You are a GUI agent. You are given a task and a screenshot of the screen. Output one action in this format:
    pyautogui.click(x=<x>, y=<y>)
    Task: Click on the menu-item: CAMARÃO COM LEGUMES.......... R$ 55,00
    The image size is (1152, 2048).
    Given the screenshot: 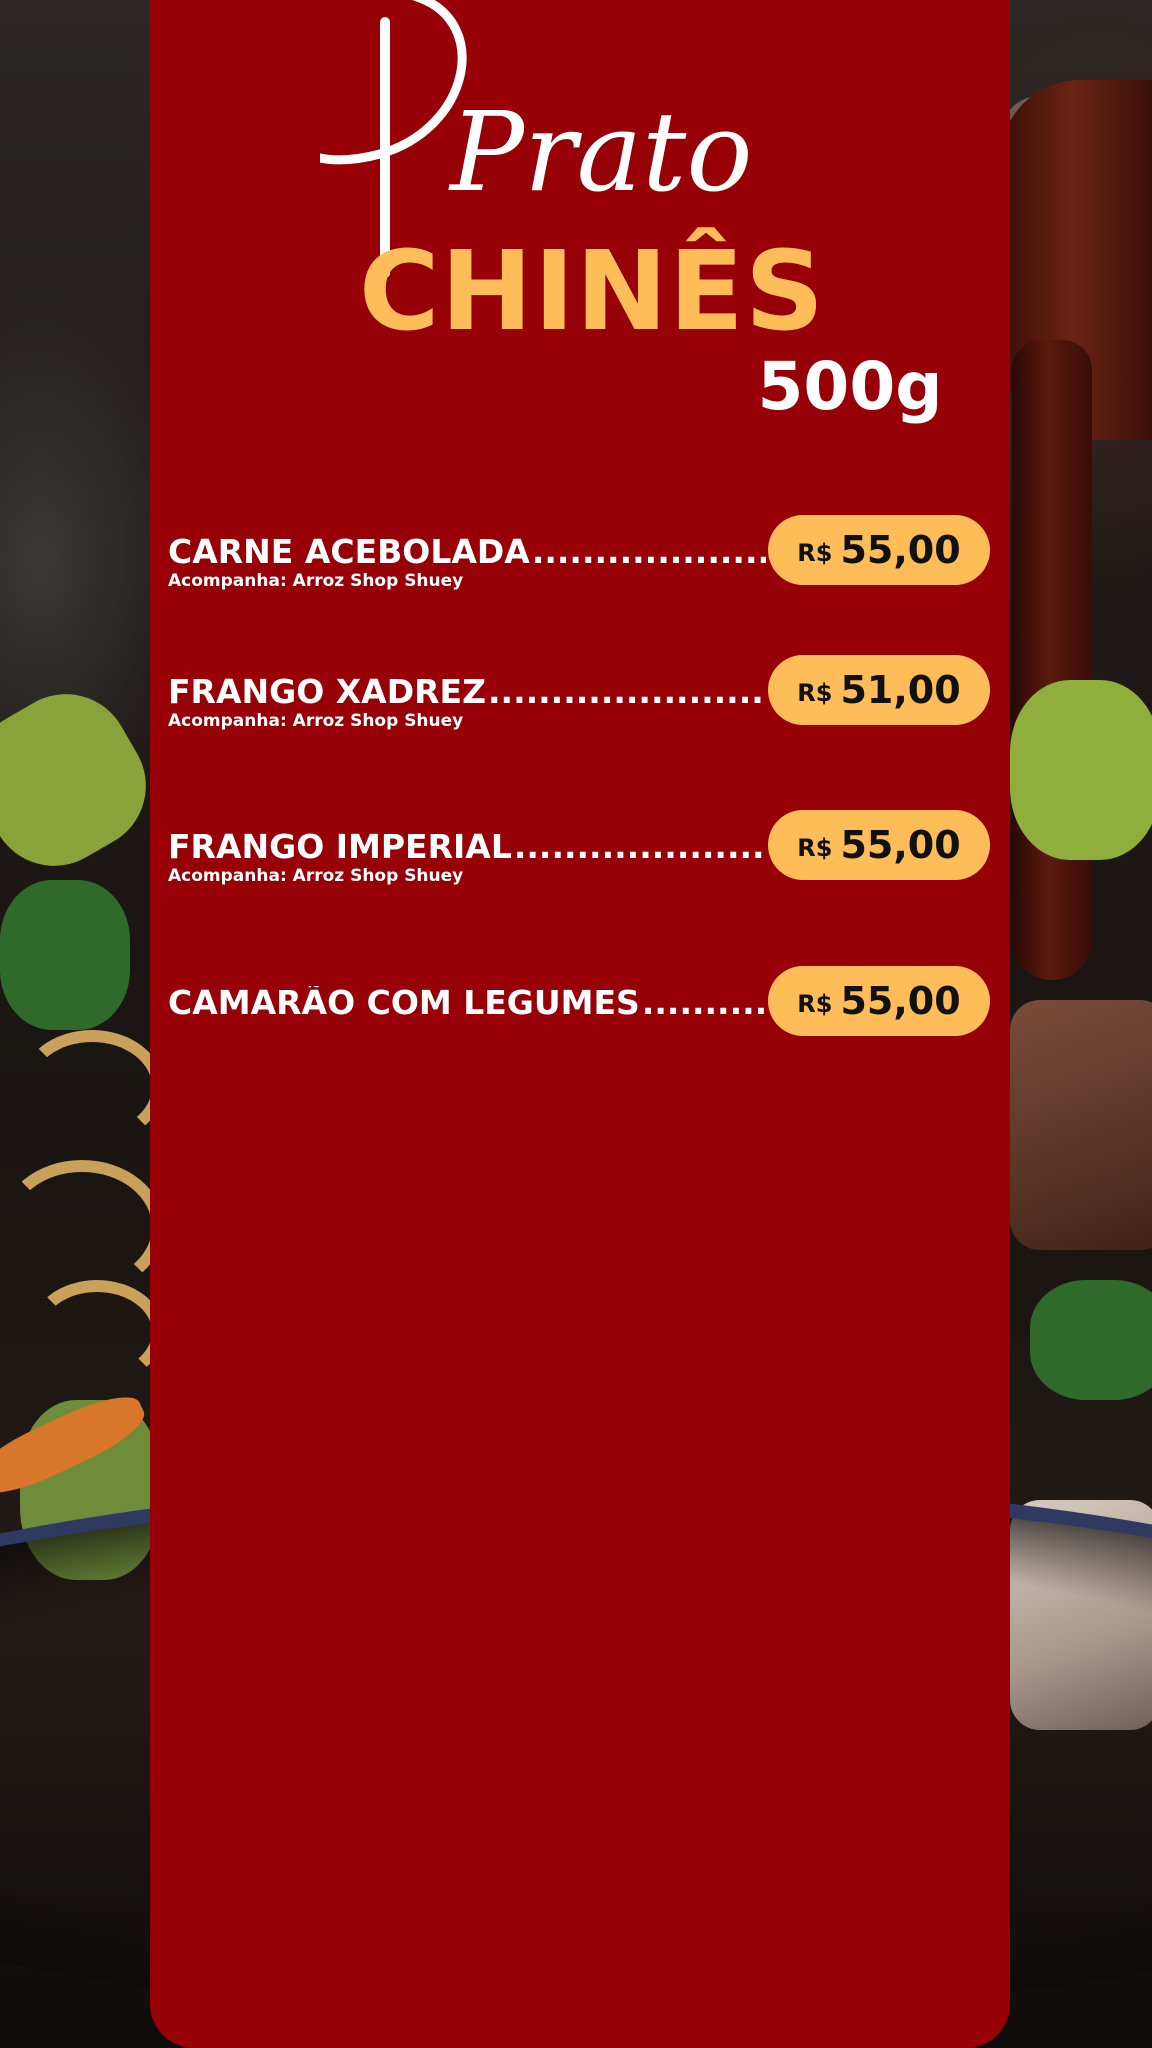 What is the action you would take?
    pyautogui.click(x=579, y=1006)
    